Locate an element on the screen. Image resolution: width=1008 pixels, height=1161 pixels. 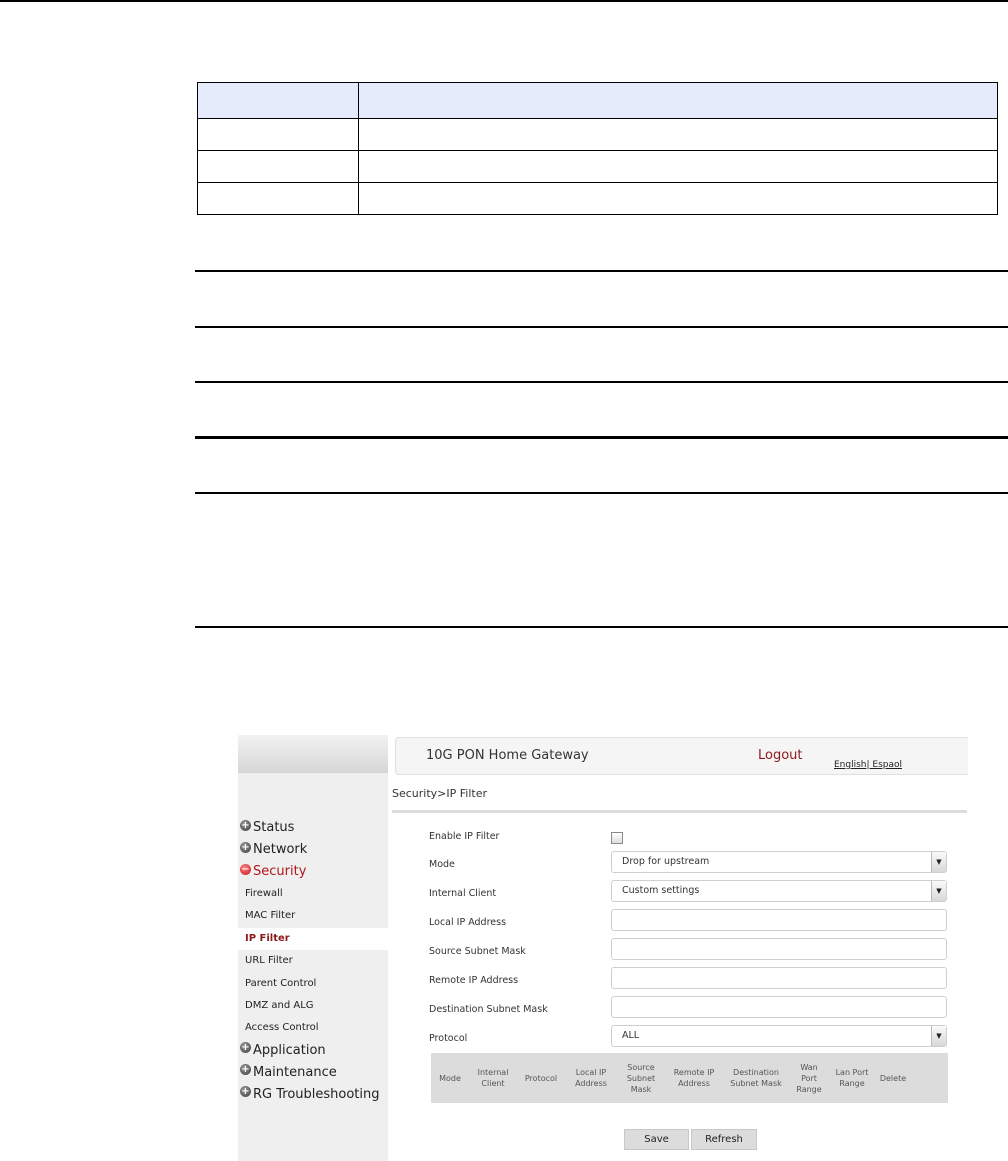
sidebar-subitem-firewall: Firewall is located at coordinates (313, 894).